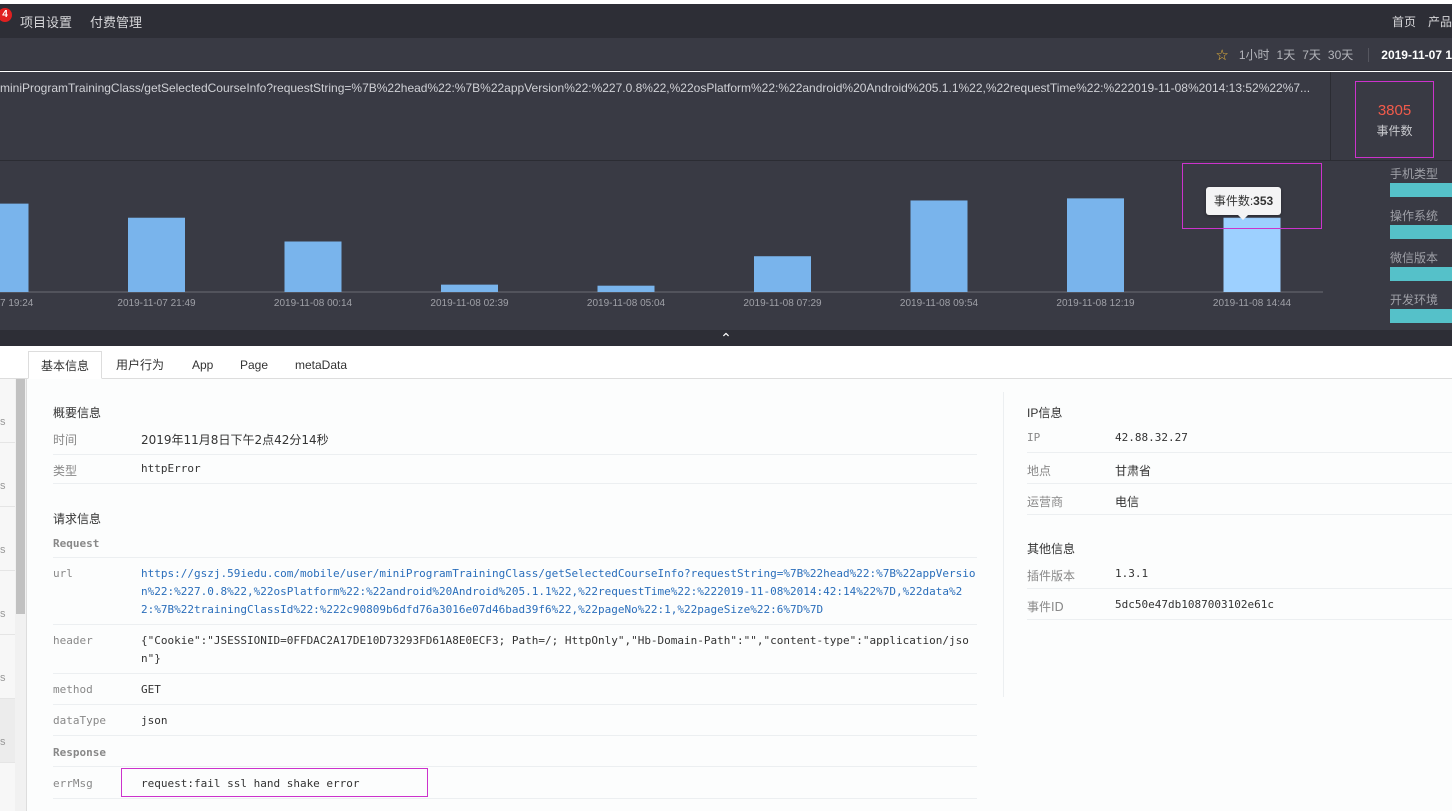 The height and width of the screenshot is (811, 1452). I want to click on metric-phone-type: 手机类型, so click(1421, 184).